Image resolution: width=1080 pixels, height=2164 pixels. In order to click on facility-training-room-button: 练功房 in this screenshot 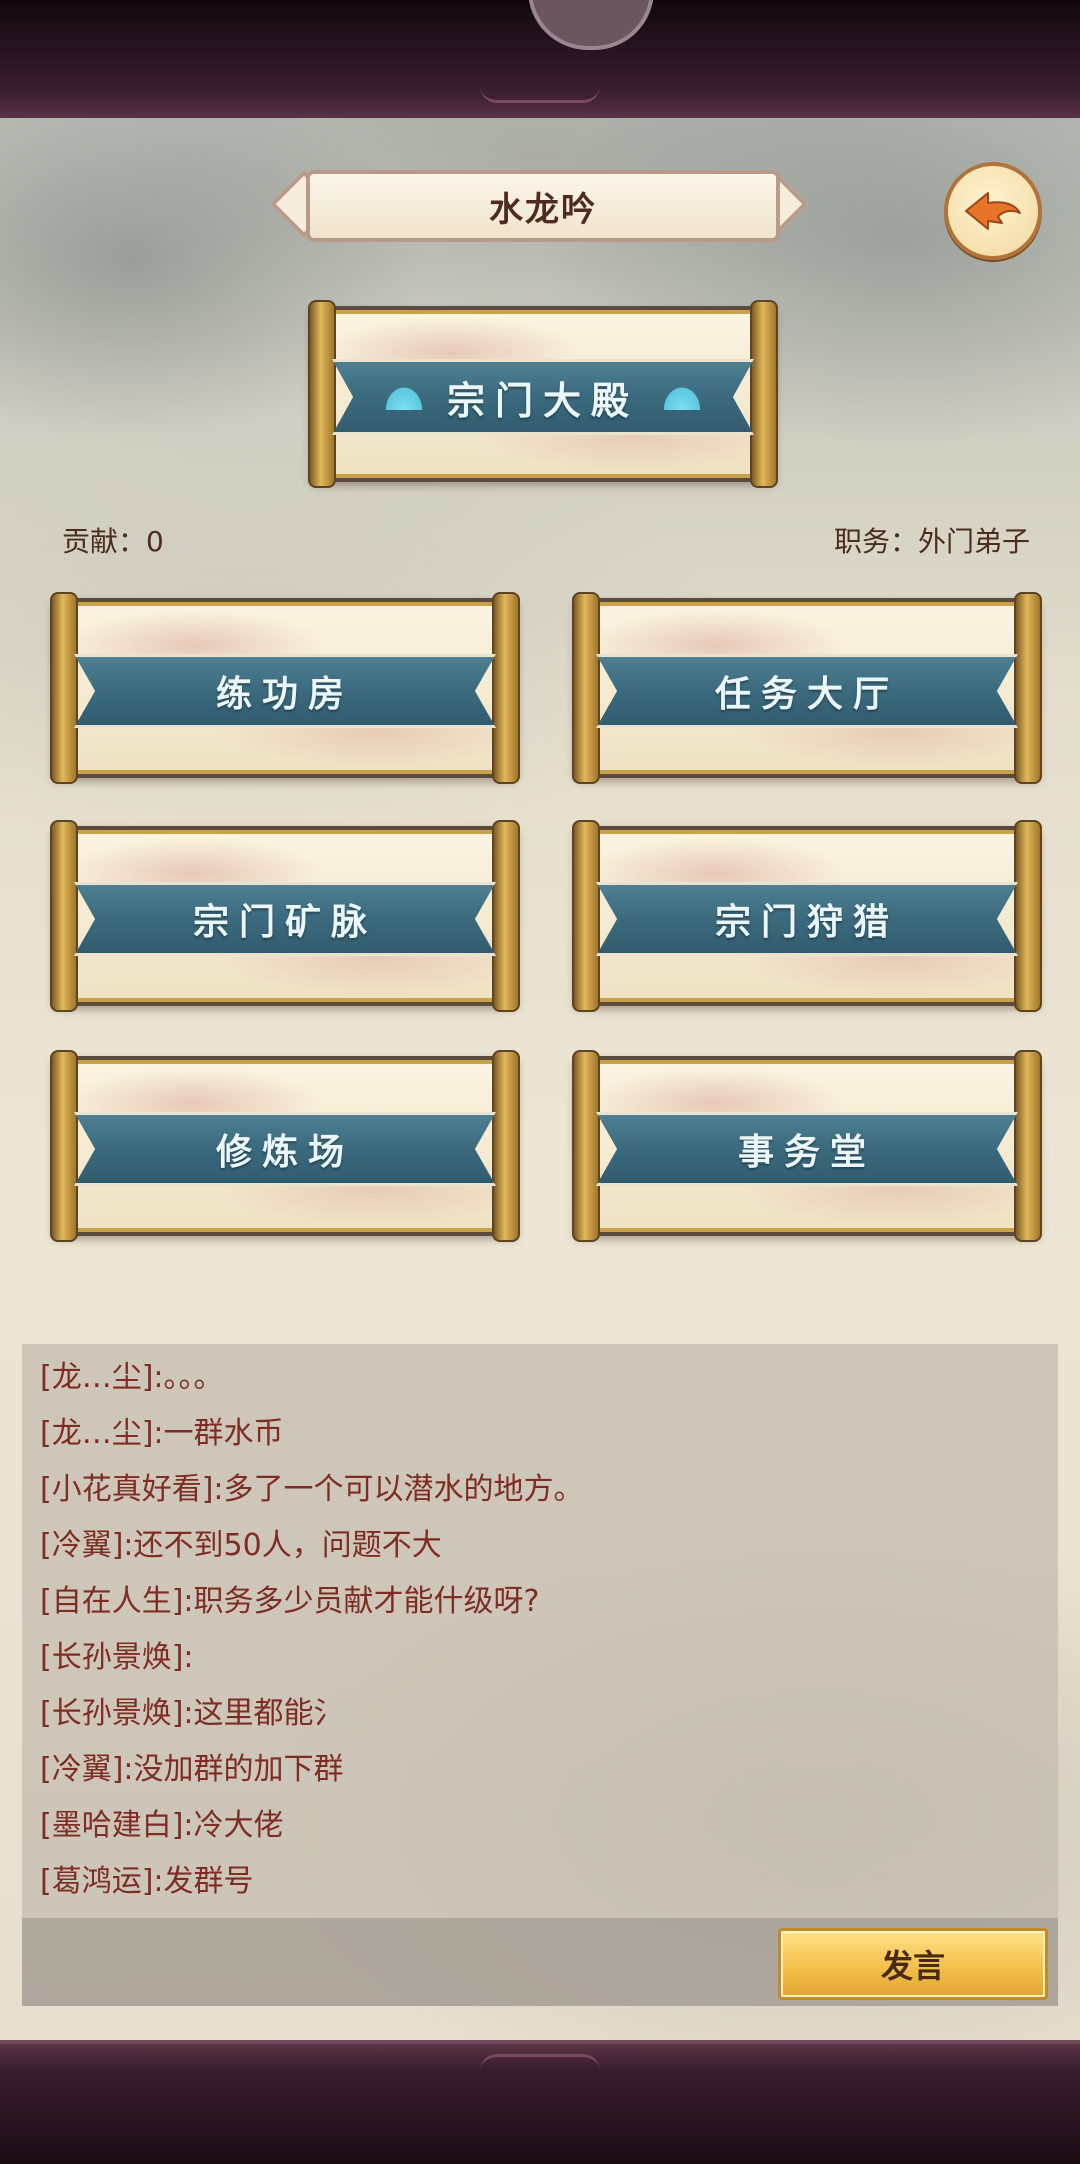, I will do `click(285, 688)`.